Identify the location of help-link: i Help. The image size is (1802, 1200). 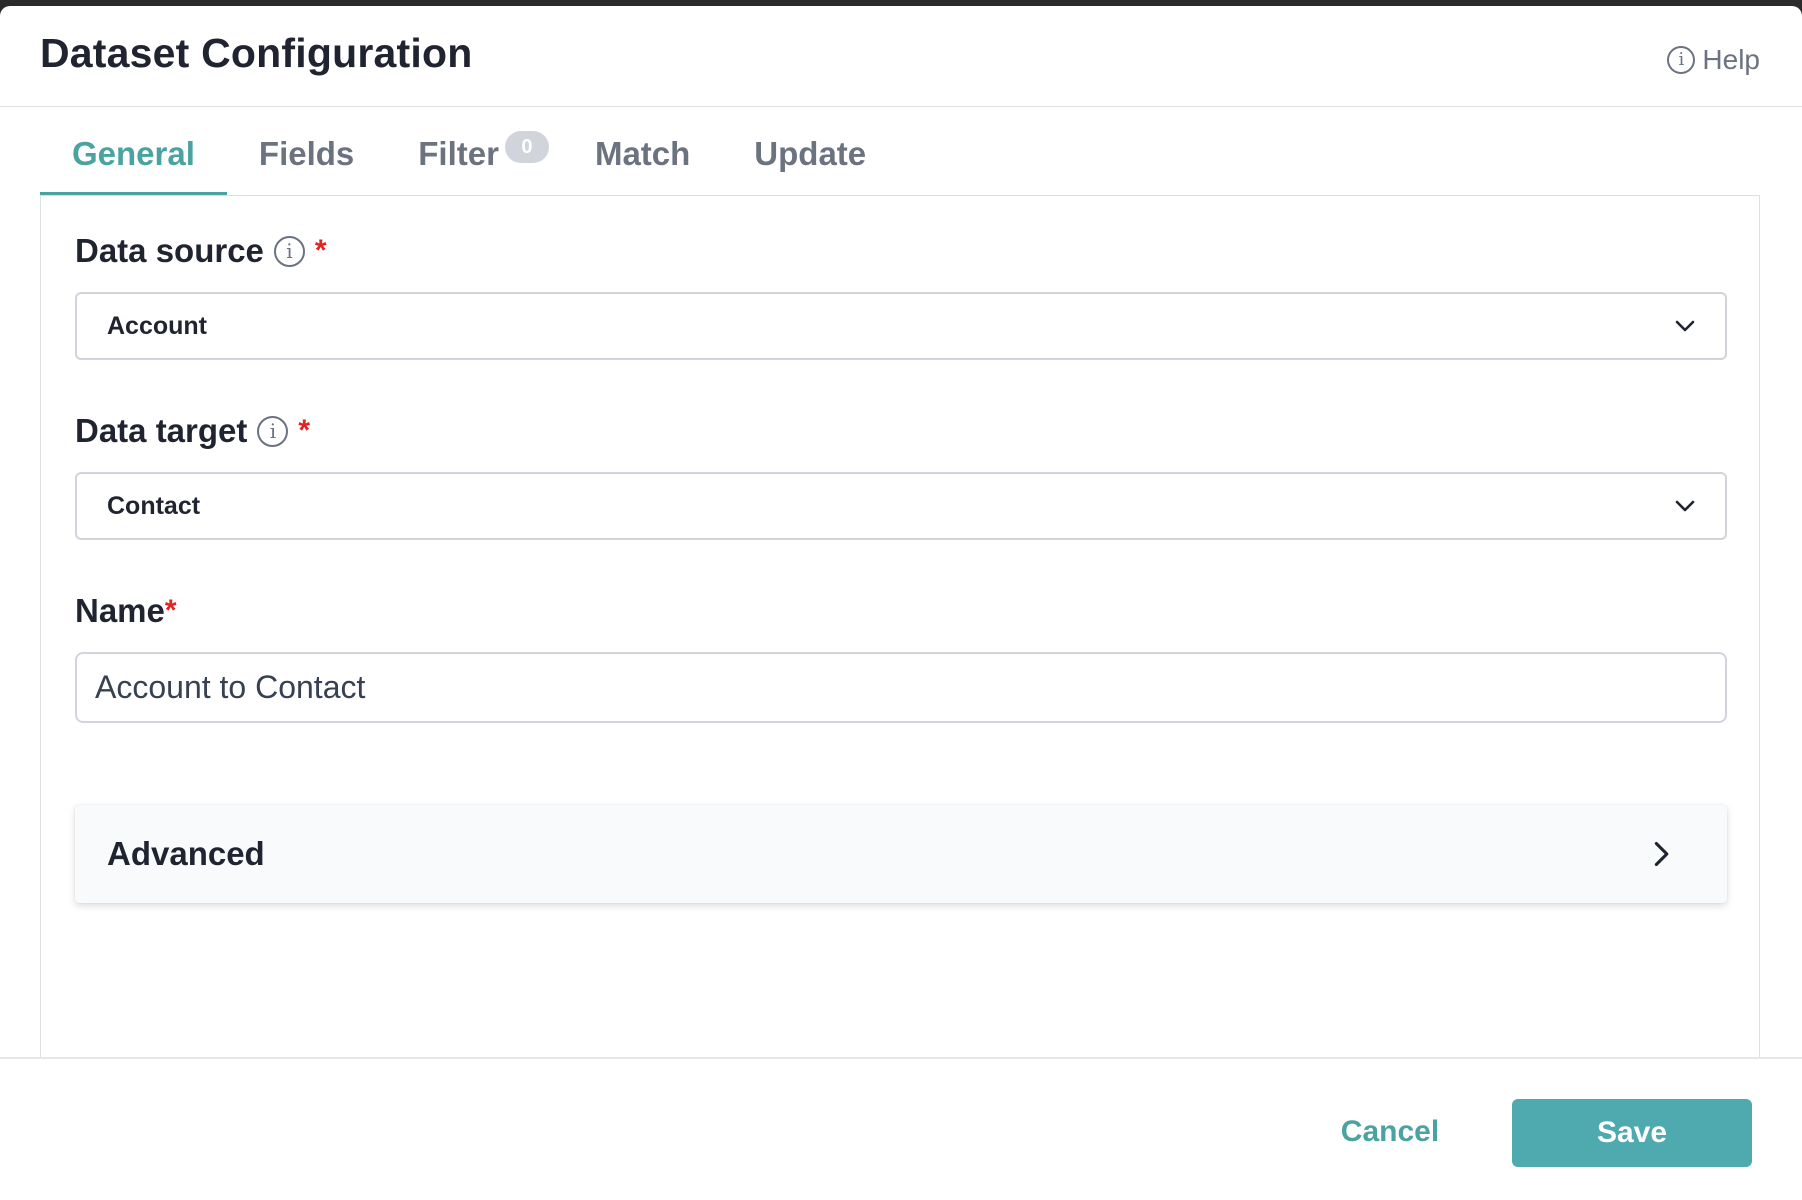
(1713, 60).